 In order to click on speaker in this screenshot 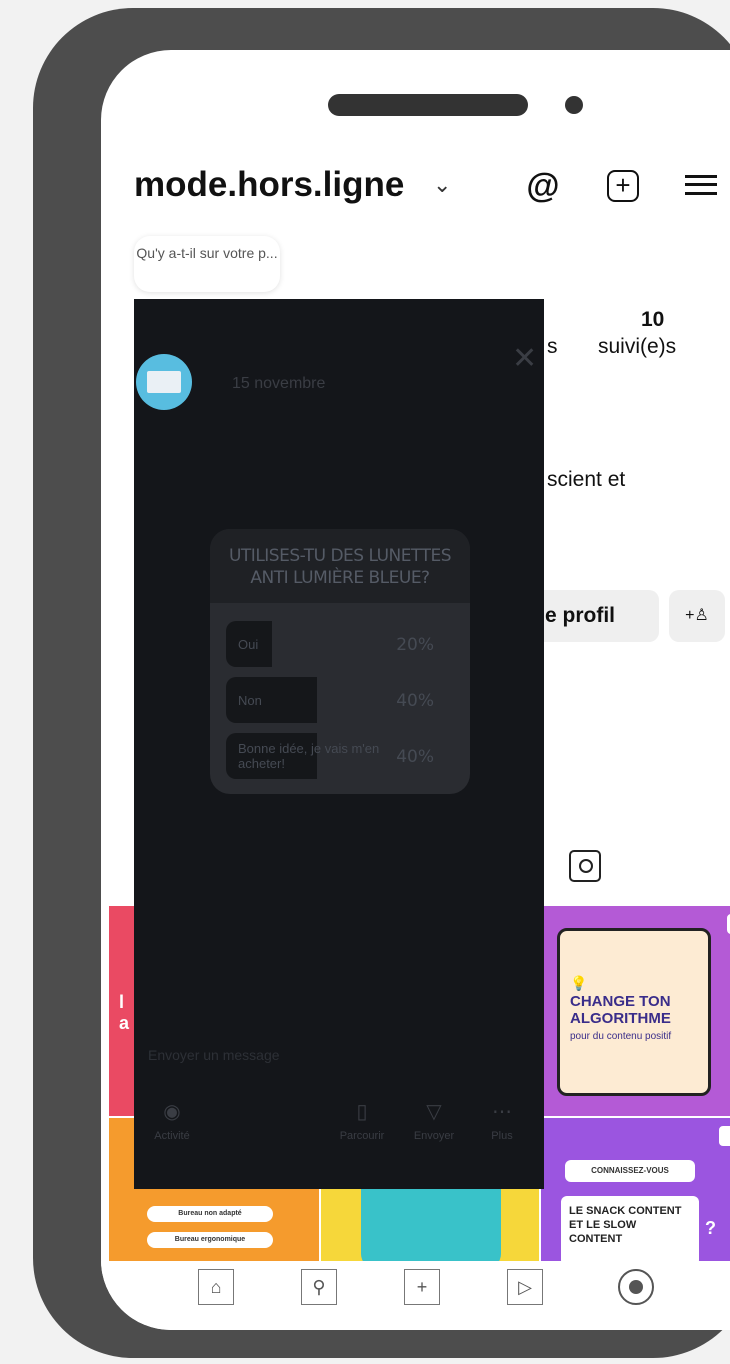, I will do `click(428, 105)`.